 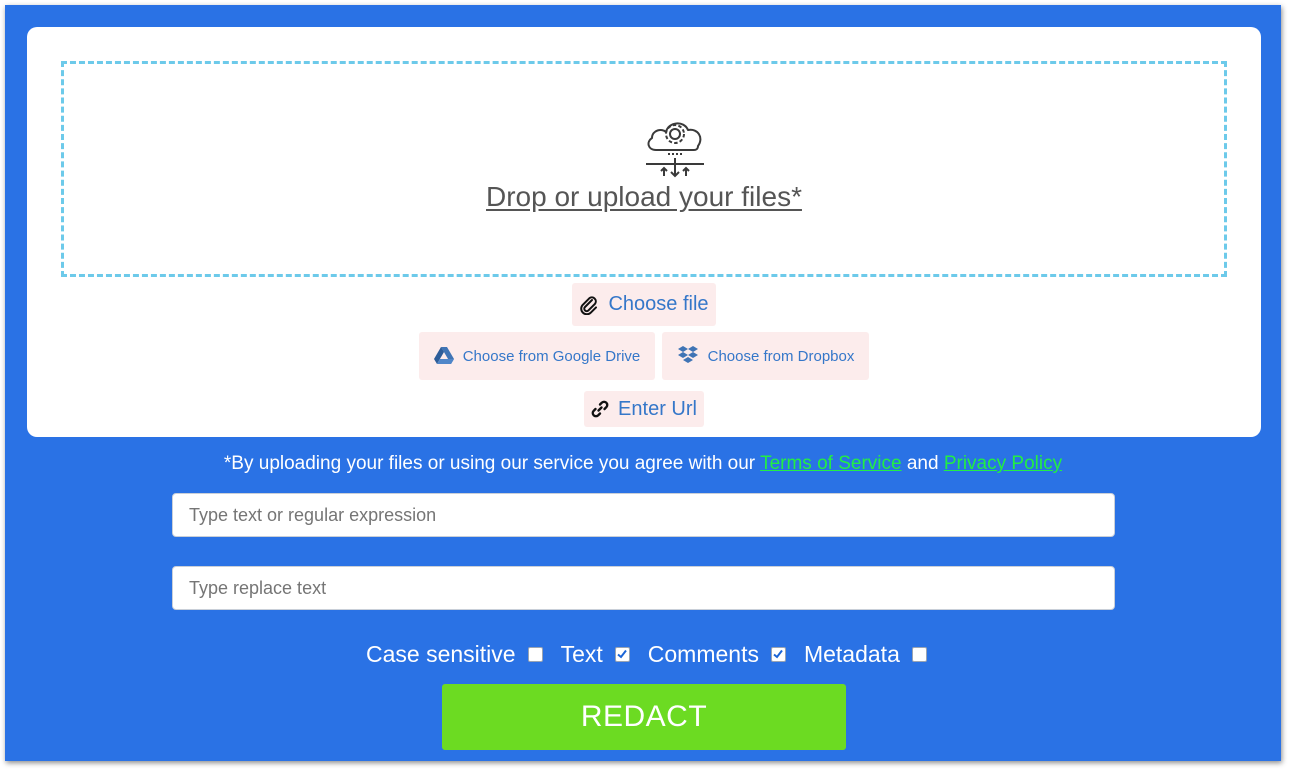 I want to click on google-drive-icon, so click(x=443, y=356).